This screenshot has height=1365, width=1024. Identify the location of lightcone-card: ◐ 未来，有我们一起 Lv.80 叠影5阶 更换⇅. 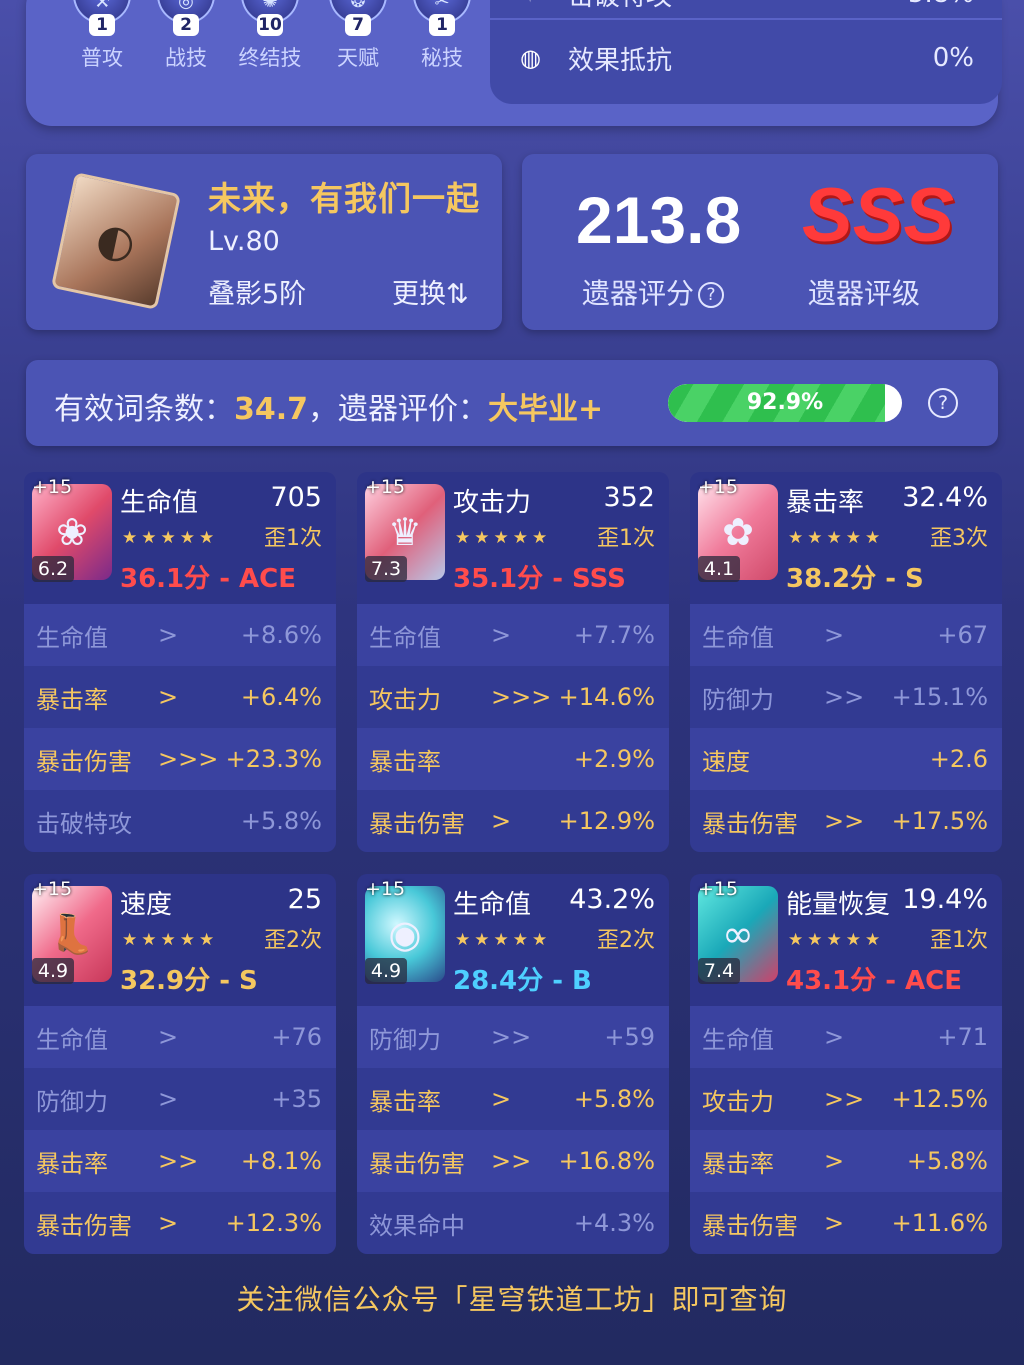
(264, 242).